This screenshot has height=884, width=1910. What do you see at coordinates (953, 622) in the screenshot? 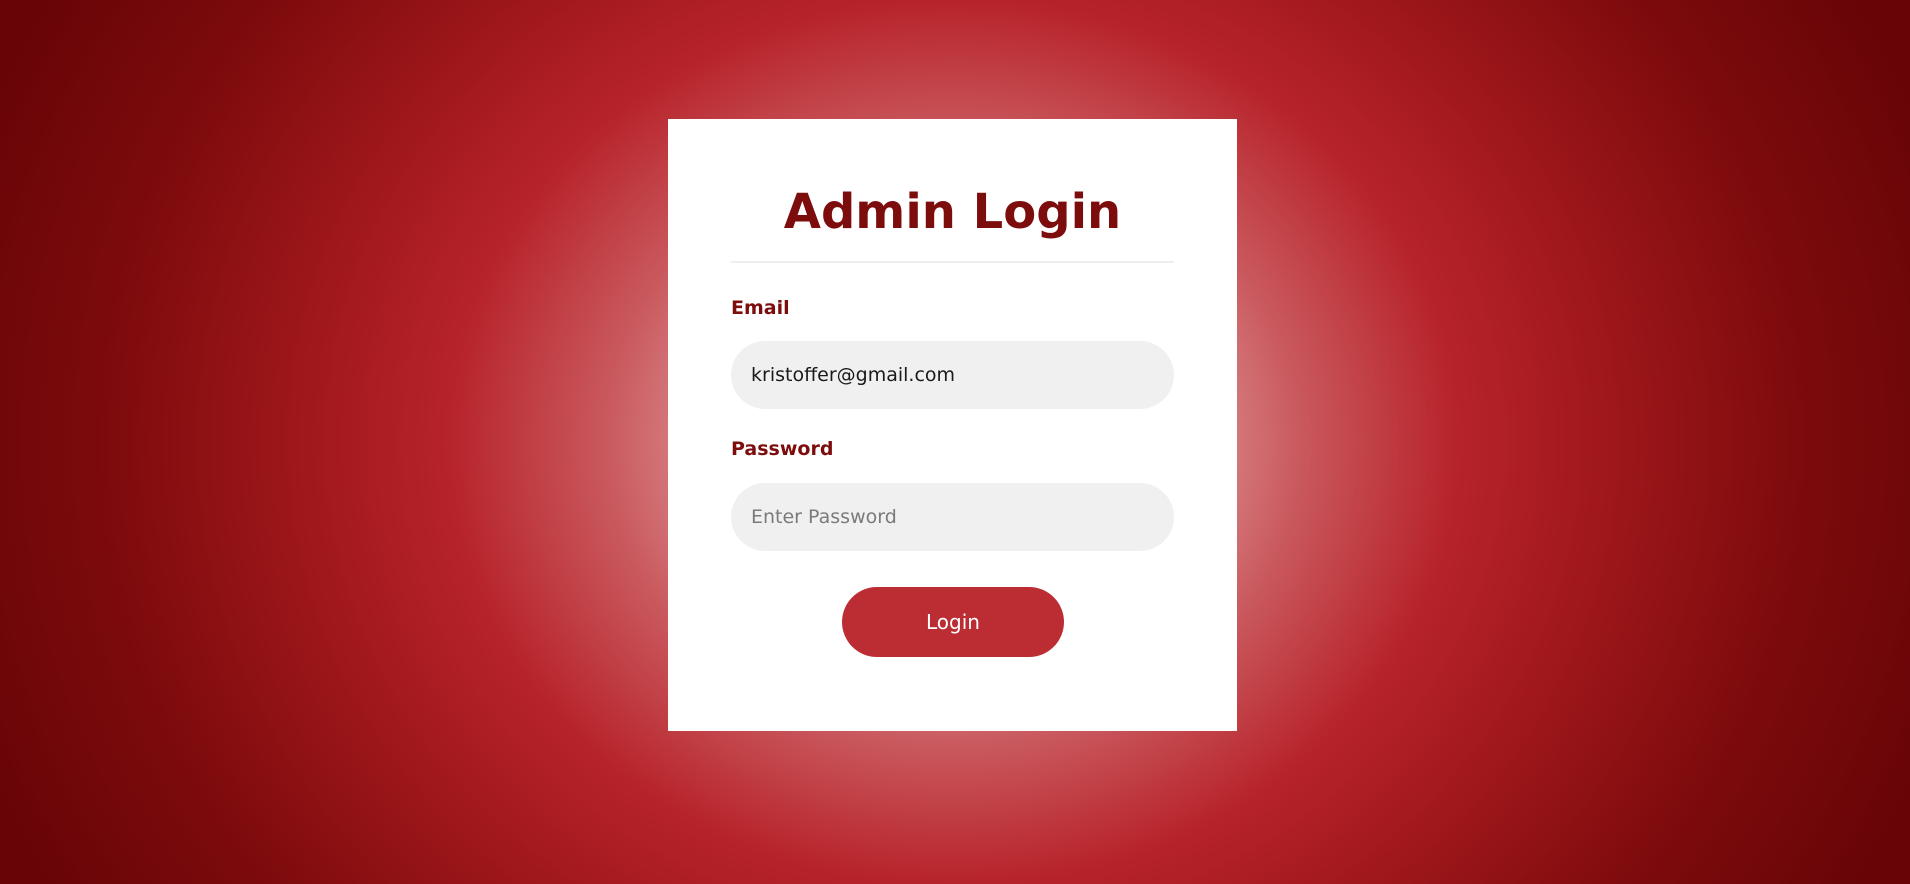
I see `login-button: Login` at bounding box center [953, 622].